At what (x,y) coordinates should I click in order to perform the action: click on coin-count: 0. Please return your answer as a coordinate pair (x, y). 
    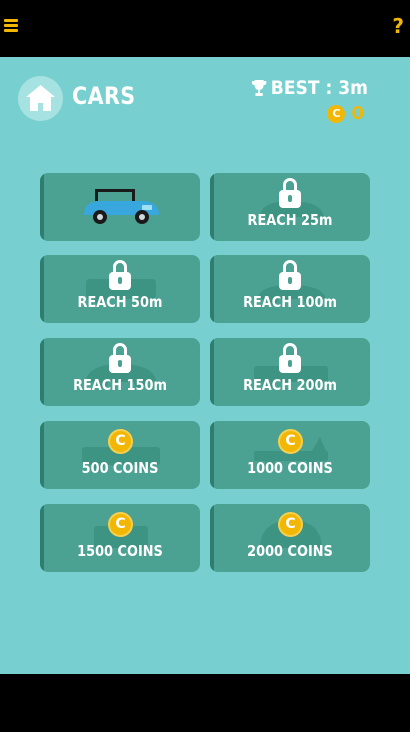
    Looking at the image, I should click on (357, 113).